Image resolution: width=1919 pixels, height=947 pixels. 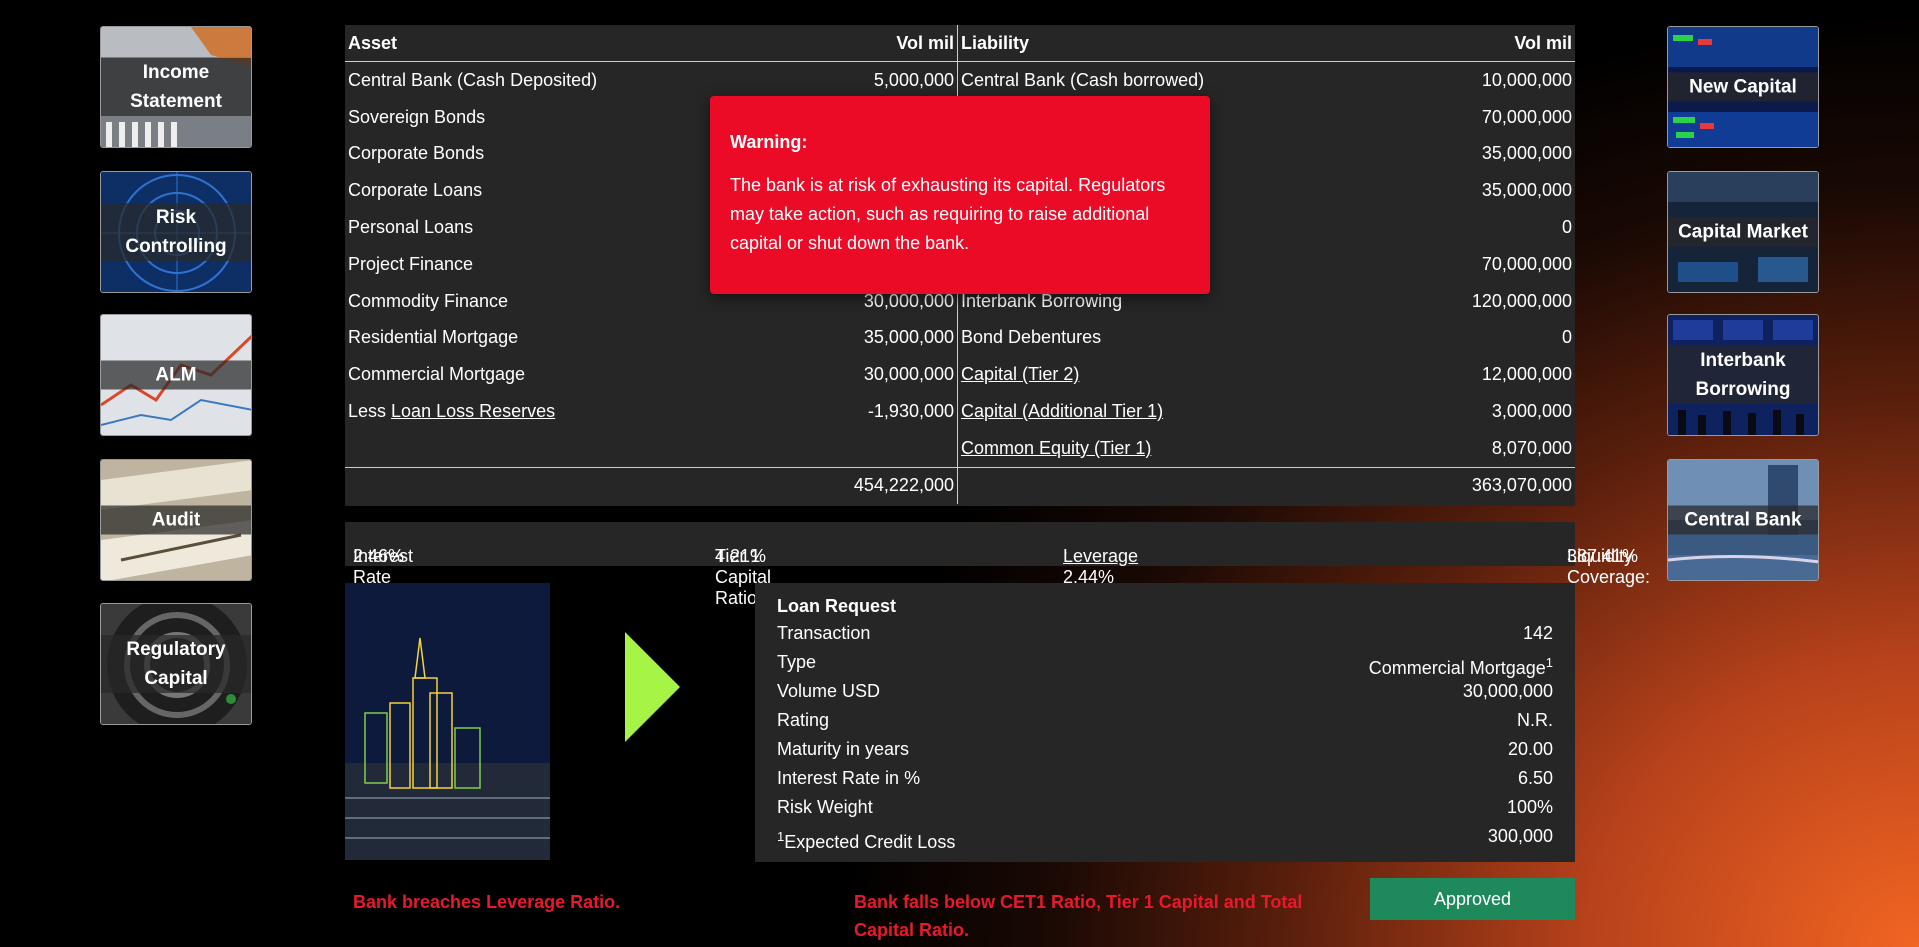 What do you see at coordinates (870, 842) in the screenshot?
I see `loan-label: Expected Credit Loss` at bounding box center [870, 842].